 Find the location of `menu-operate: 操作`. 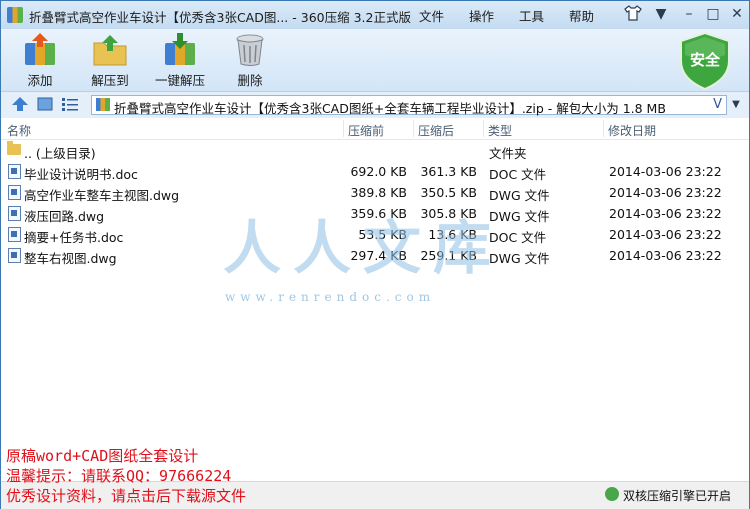

menu-operate: 操作 is located at coordinates (481, 15).